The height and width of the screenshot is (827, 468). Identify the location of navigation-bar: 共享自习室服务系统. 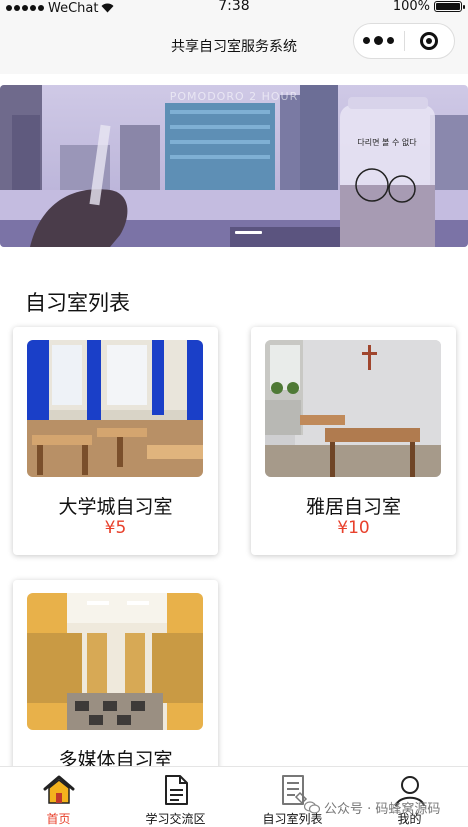
(234, 45).